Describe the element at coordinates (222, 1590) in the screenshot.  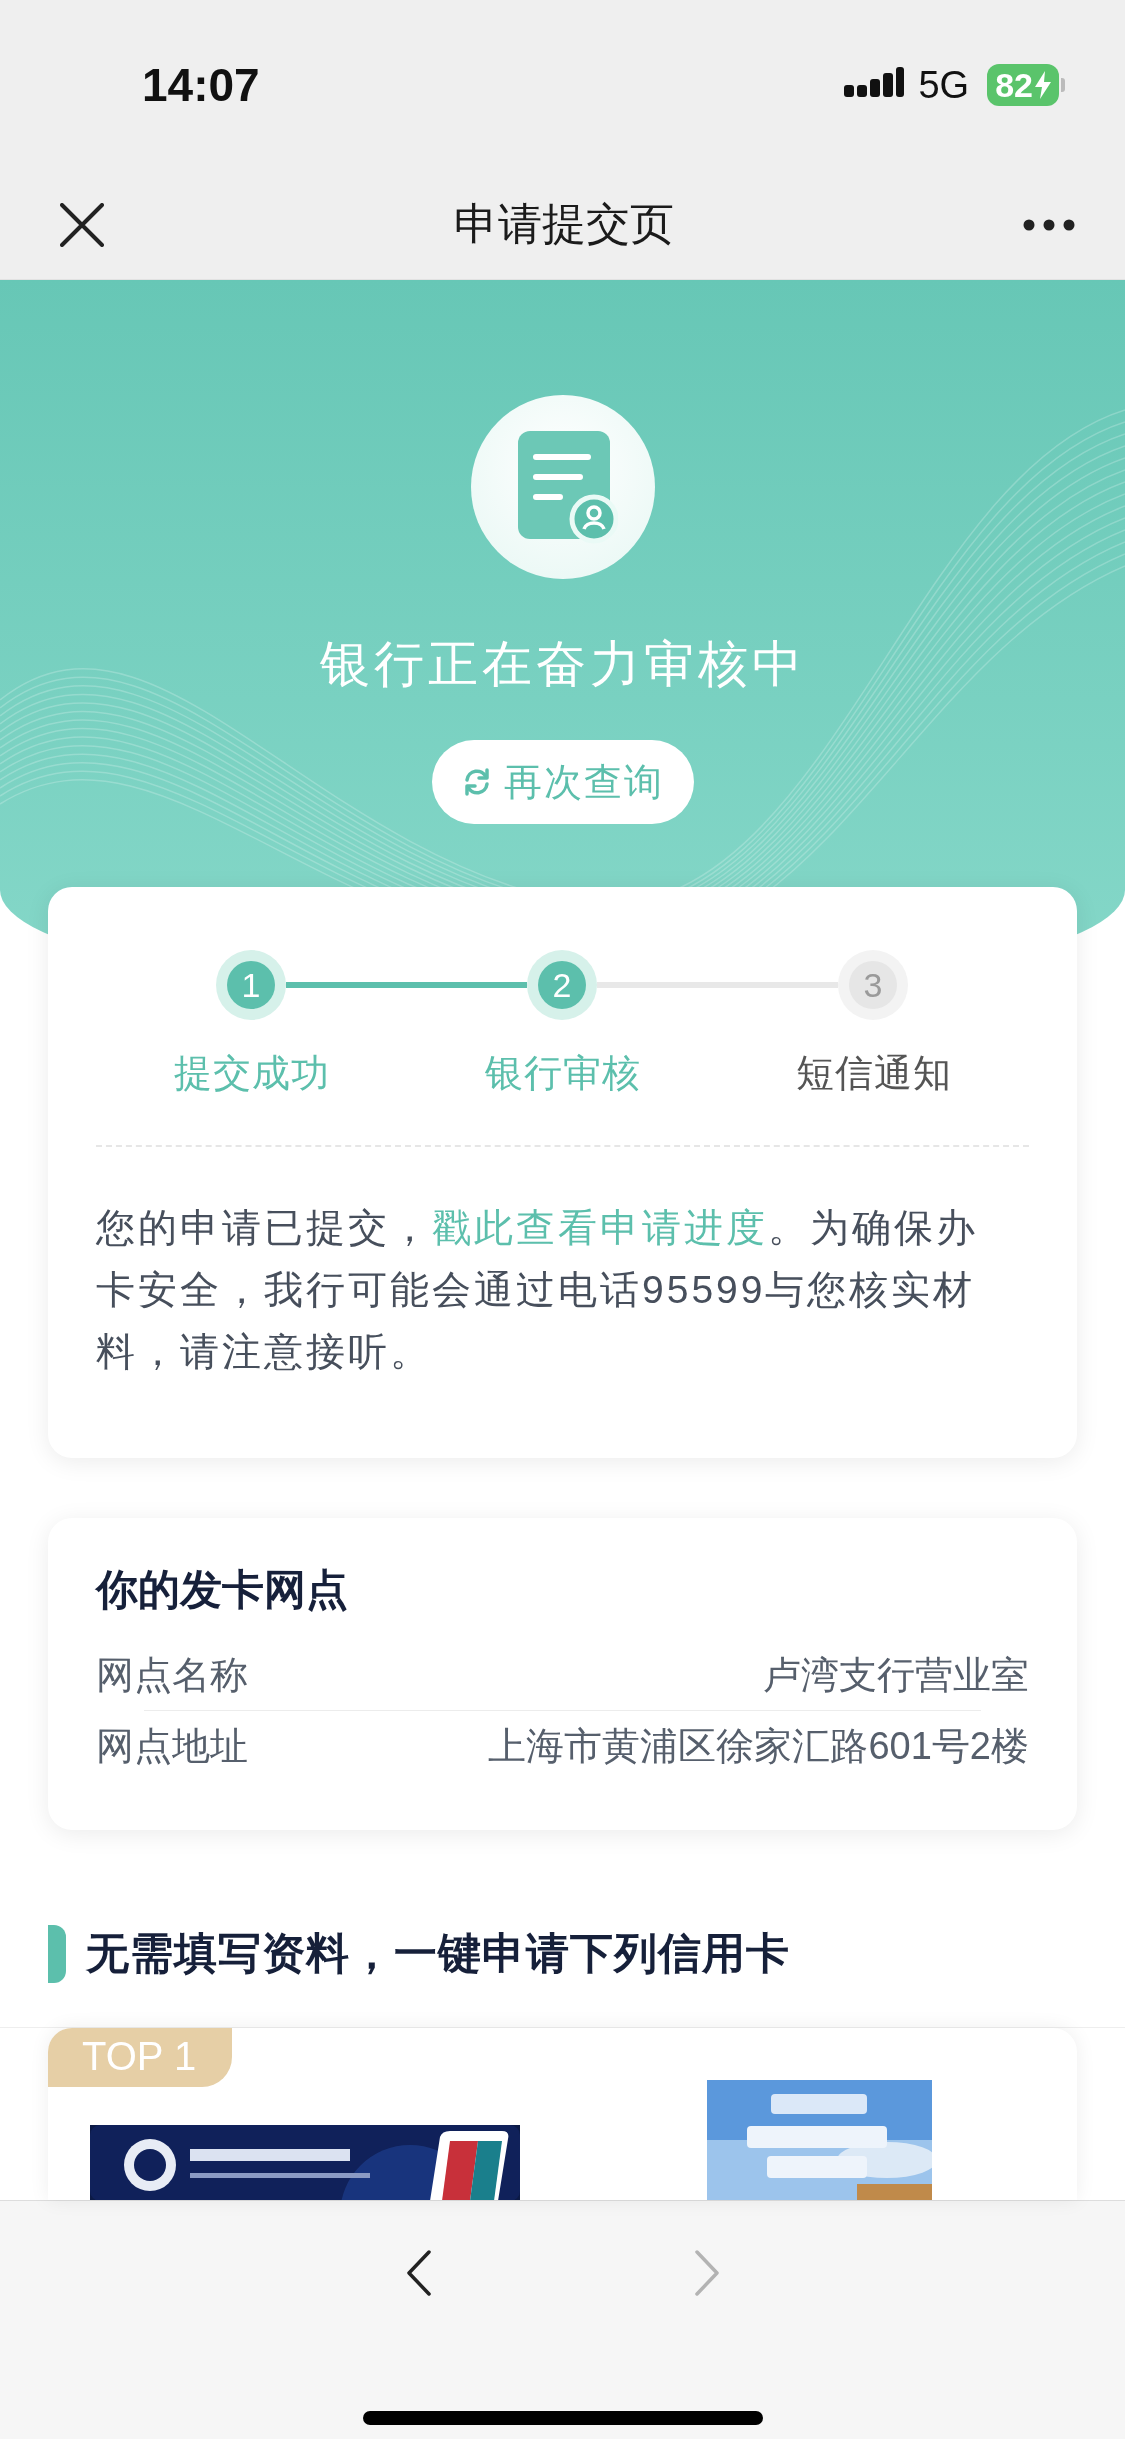
I see `branch-title: 你的发卡网点` at that location.